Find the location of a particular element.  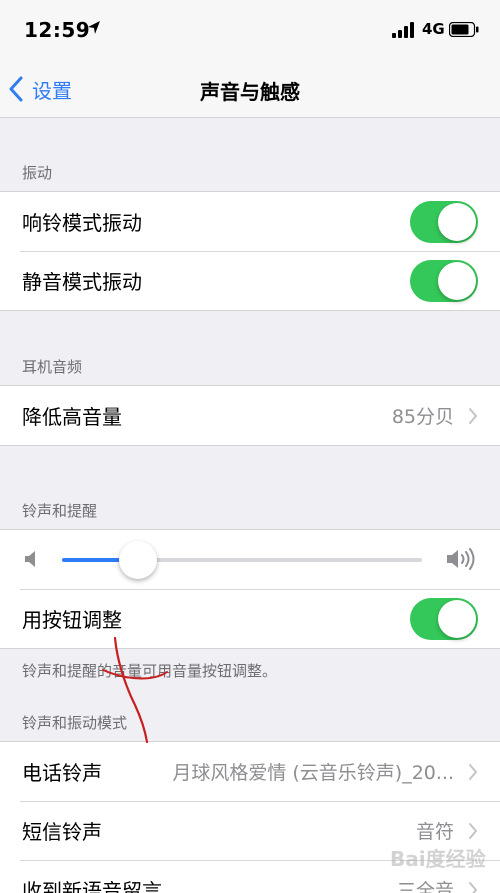

location-arrow-icon is located at coordinates (94, 27).